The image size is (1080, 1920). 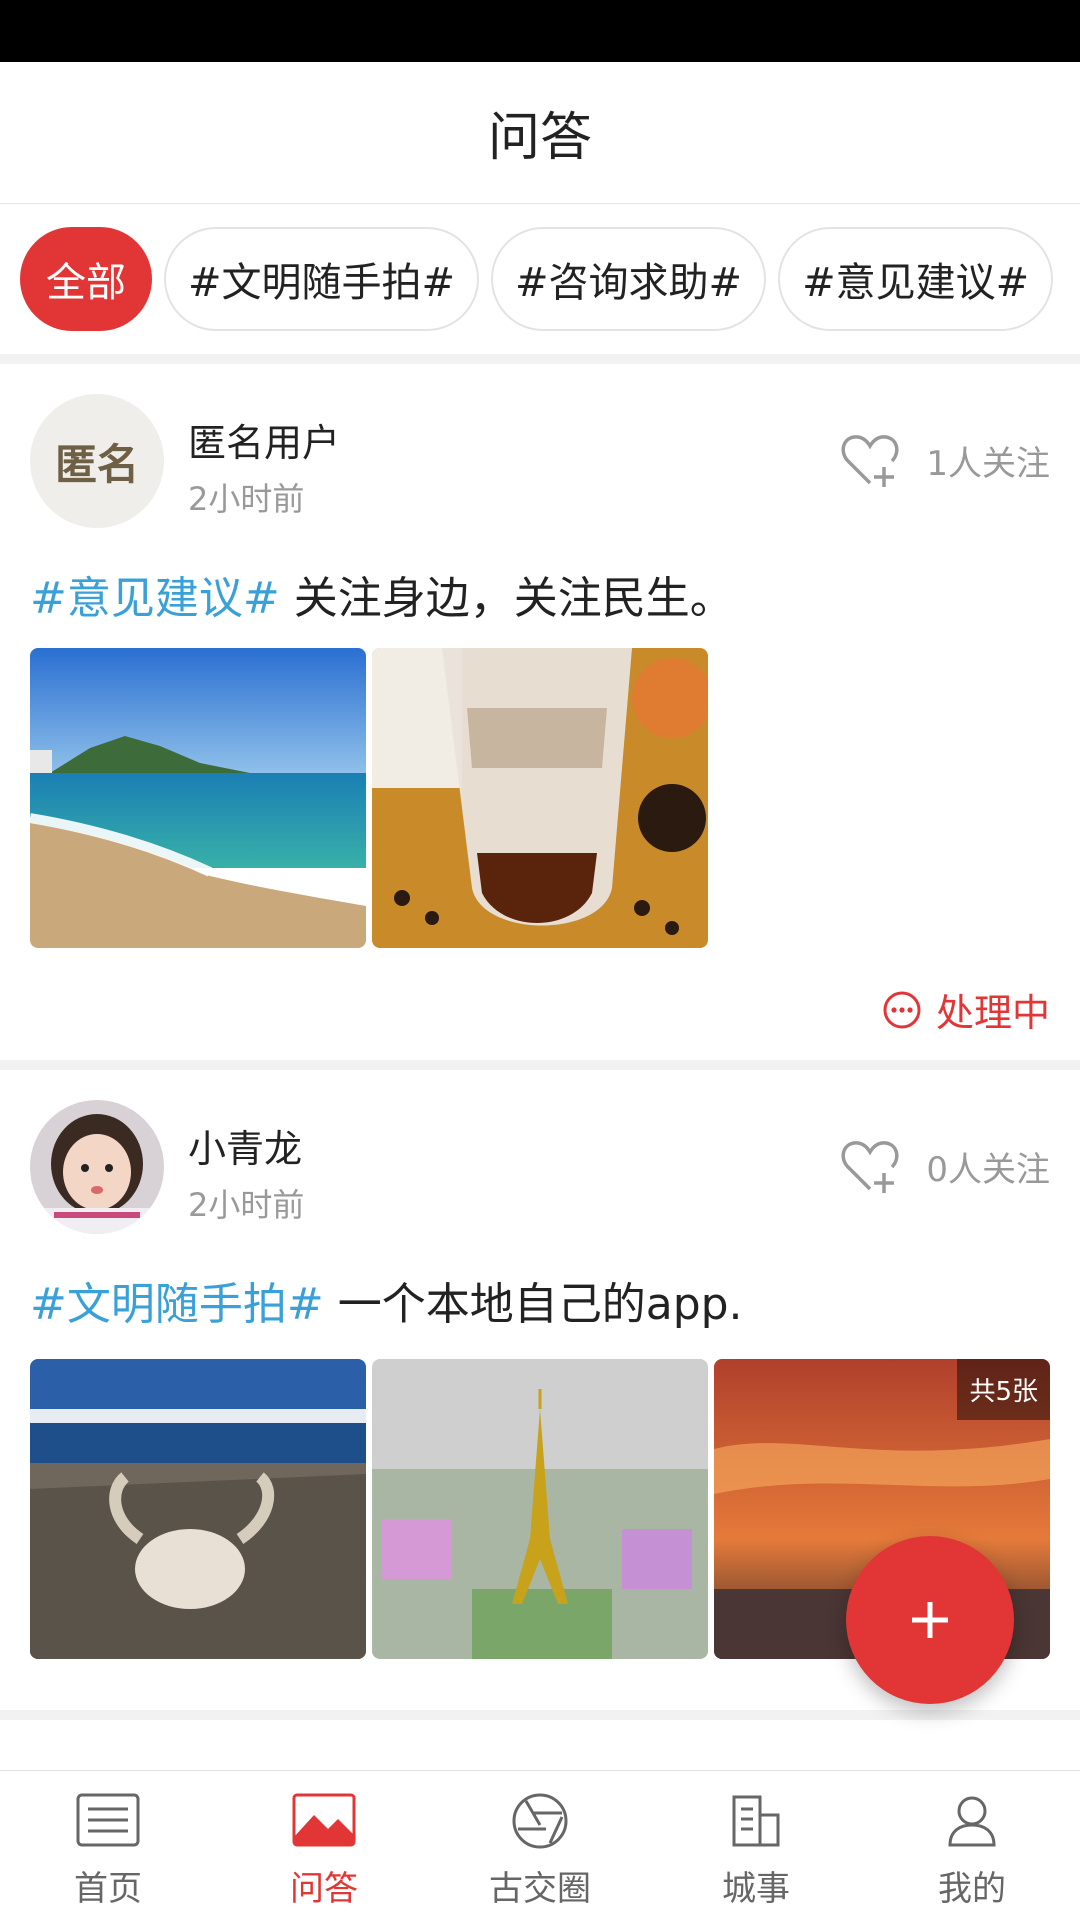 I want to click on post-text: #文明随手拍# 一个本地自己的app., so click(x=386, y=1300).